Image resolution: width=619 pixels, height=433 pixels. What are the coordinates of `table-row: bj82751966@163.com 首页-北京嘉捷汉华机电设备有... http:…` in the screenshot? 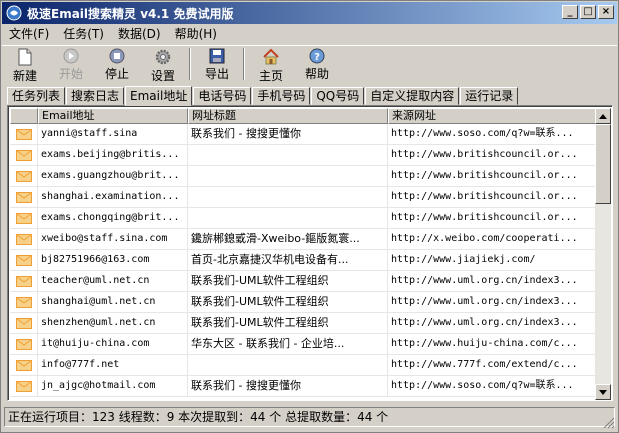 It's located at (303, 260).